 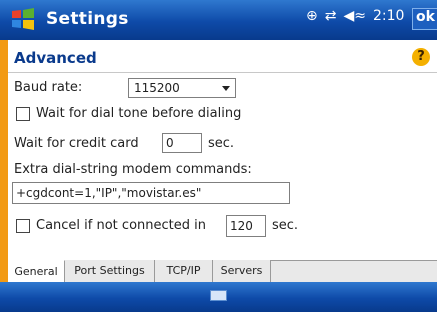 What do you see at coordinates (23, 226) in the screenshot?
I see `cancel-checkbox` at bounding box center [23, 226].